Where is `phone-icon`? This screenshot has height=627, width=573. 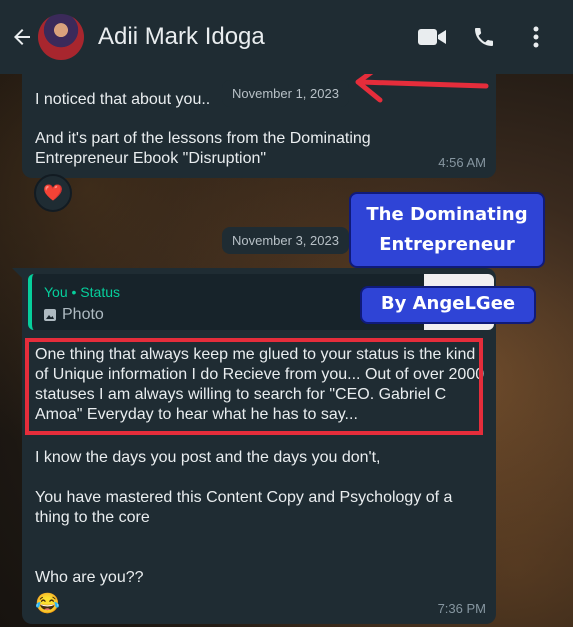
phone-icon is located at coordinates (484, 37).